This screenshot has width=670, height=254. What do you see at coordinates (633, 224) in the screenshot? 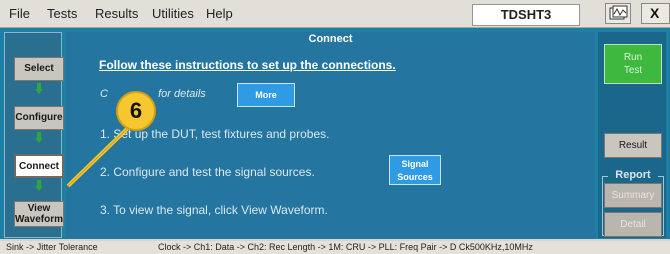
I see `detail-button: Detail` at bounding box center [633, 224].